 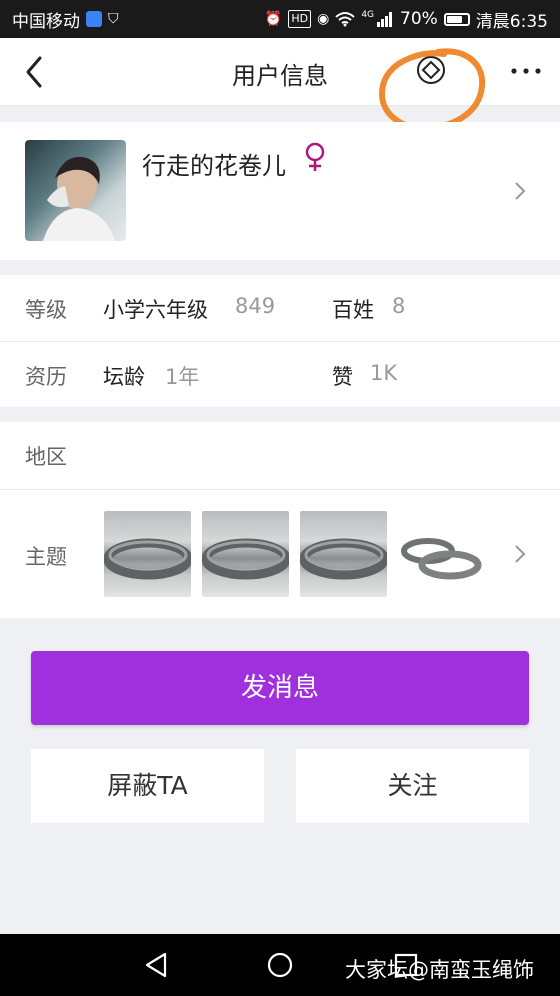 I want to click on follow-button: 关注, so click(x=412, y=786).